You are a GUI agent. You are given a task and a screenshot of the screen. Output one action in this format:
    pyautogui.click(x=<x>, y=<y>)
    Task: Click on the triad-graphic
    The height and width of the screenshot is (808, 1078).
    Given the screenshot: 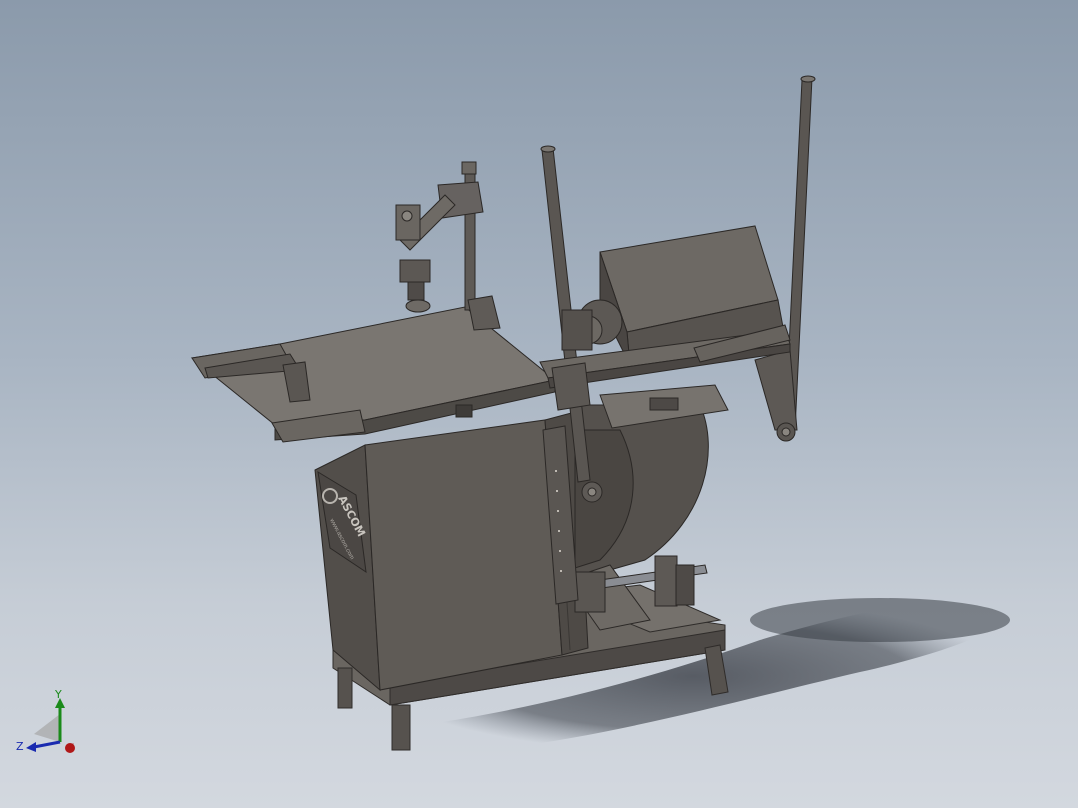 What is the action you would take?
    pyautogui.click(x=50, y=725)
    